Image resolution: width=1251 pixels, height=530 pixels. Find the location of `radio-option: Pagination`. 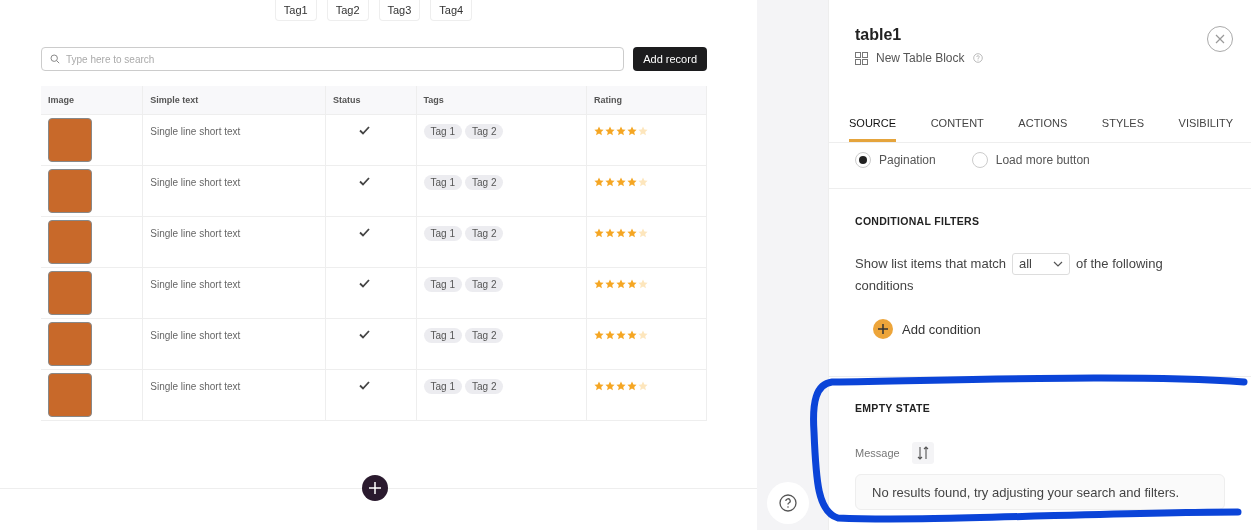

radio-option: Pagination is located at coordinates (895, 159).